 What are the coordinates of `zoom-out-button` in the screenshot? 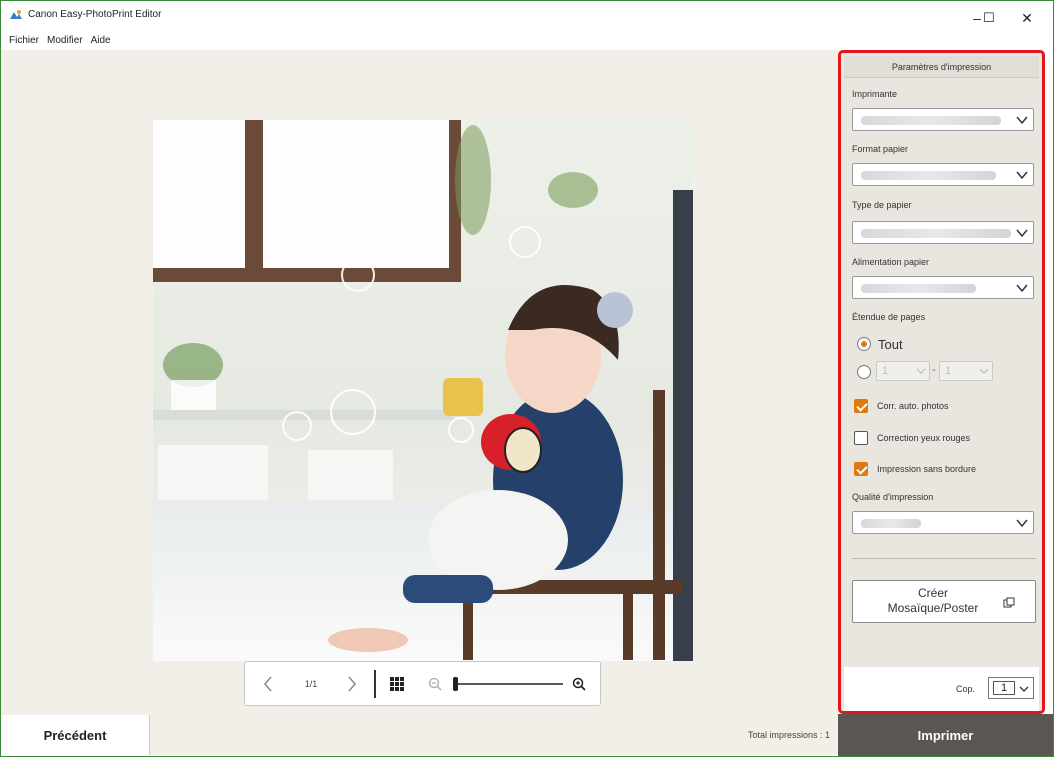 It's located at (435, 683).